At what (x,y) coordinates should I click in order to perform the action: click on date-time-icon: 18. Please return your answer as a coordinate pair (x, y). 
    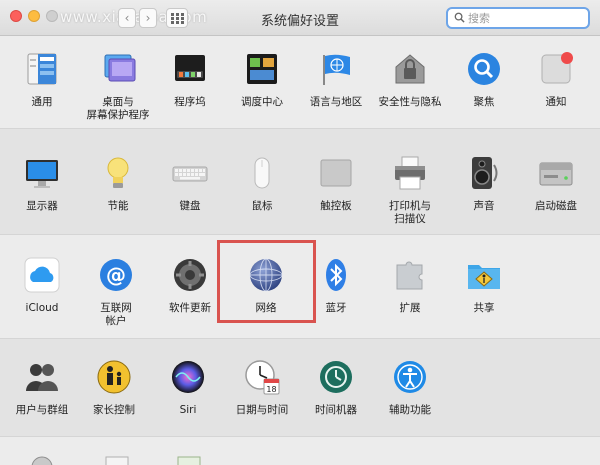
    Looking at the image, I should click on (262, 377).